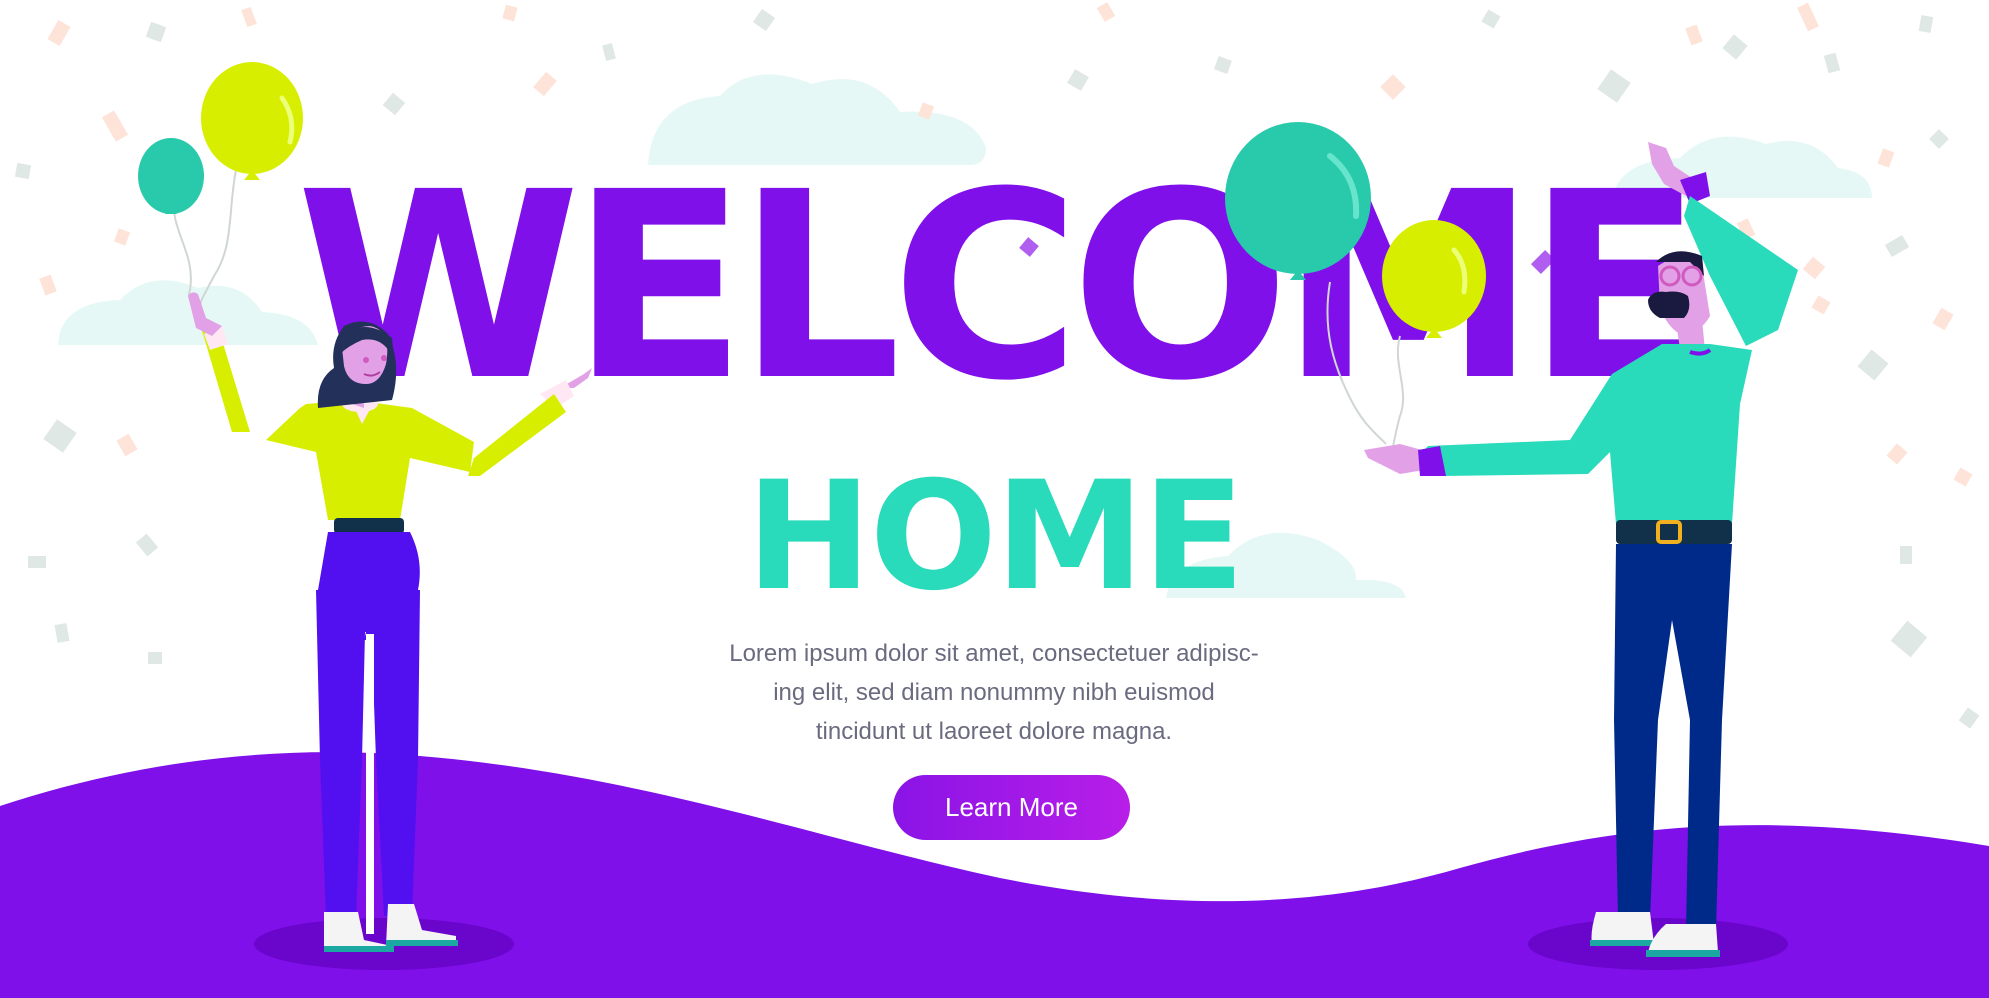  Describe the element at coordinates (1011, 807) in the screenshot. I see `learn-more-button: Learn More` at that location.